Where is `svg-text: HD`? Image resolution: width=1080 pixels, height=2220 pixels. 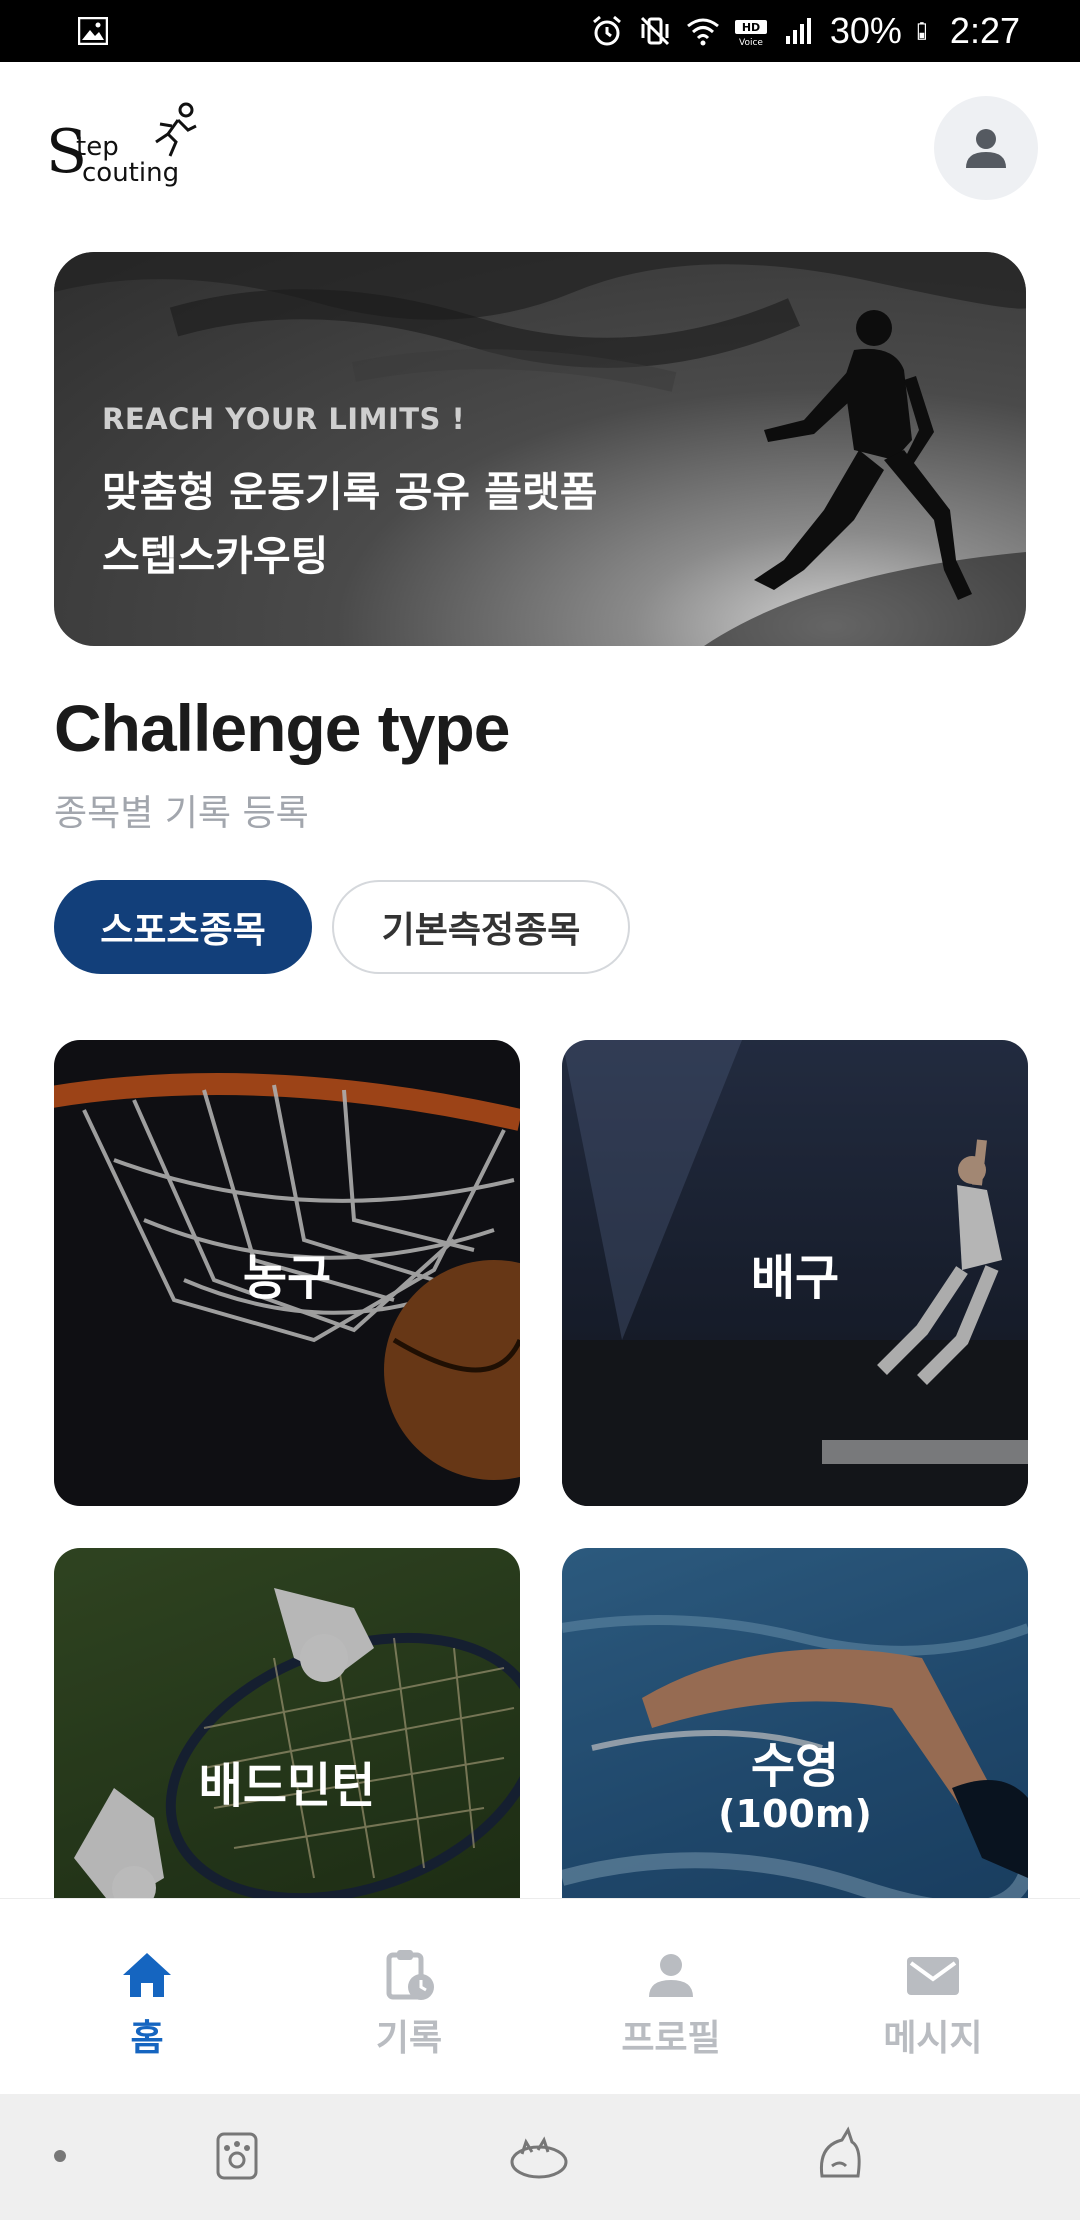 svg-text: HD is located at coordinates (751, 27).